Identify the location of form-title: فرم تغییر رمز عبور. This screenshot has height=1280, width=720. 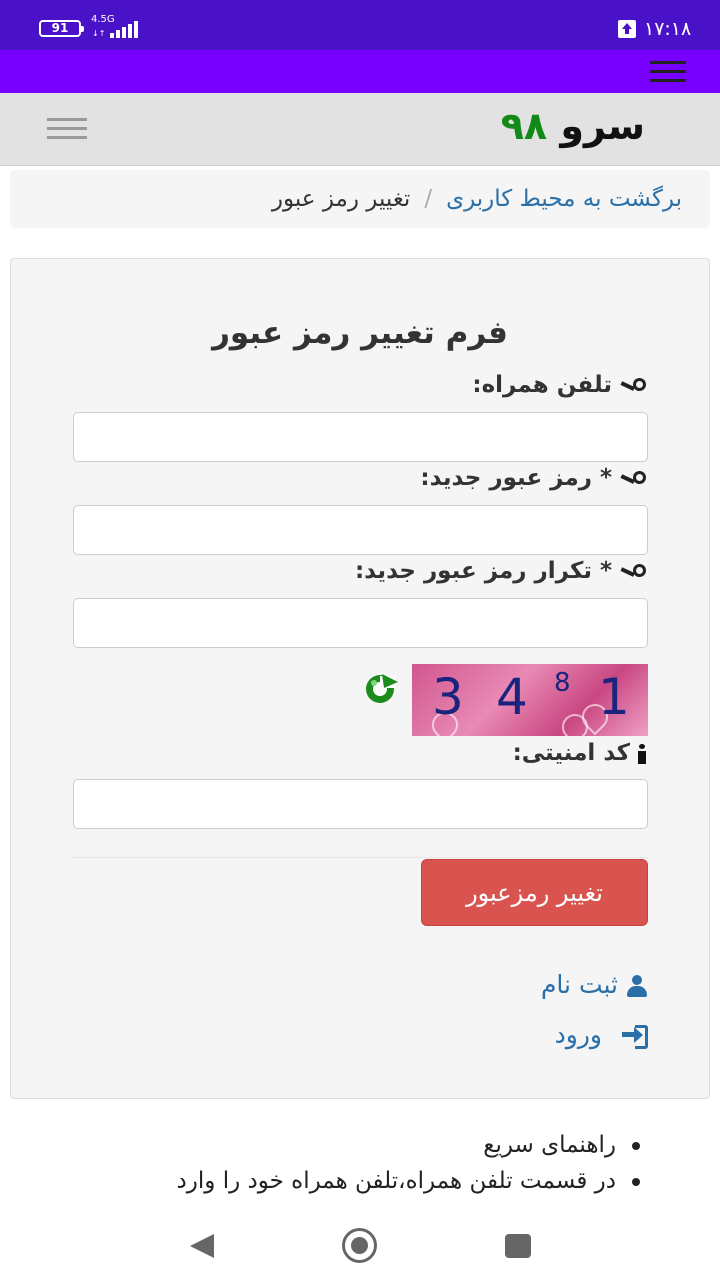
(360, 333).